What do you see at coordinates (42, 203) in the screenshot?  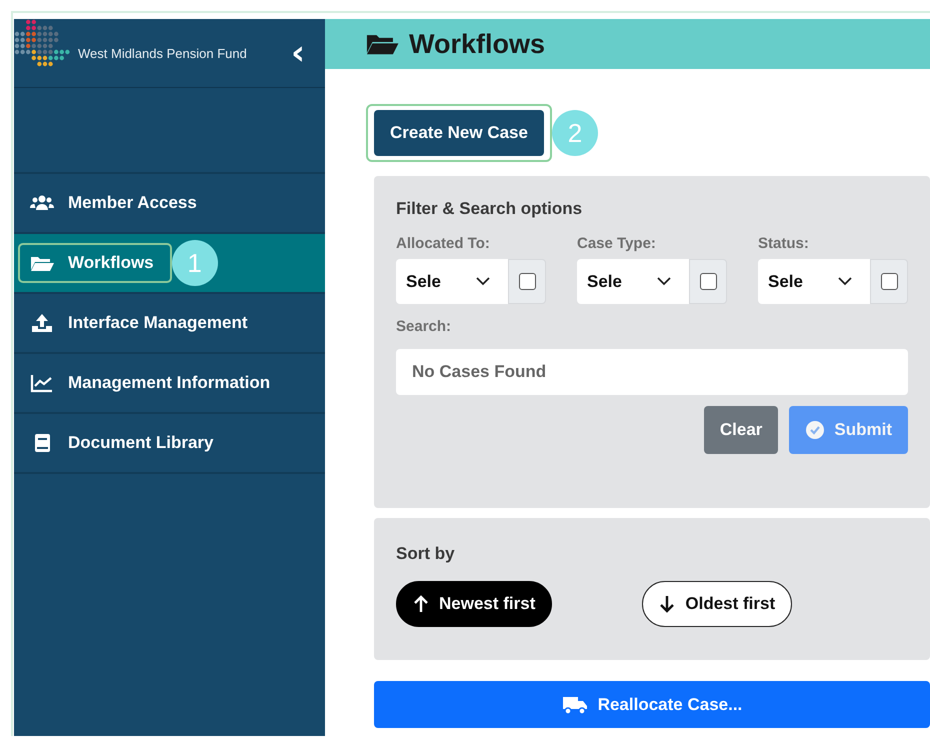 I see `users-icon` at bounding box center [42, 203].